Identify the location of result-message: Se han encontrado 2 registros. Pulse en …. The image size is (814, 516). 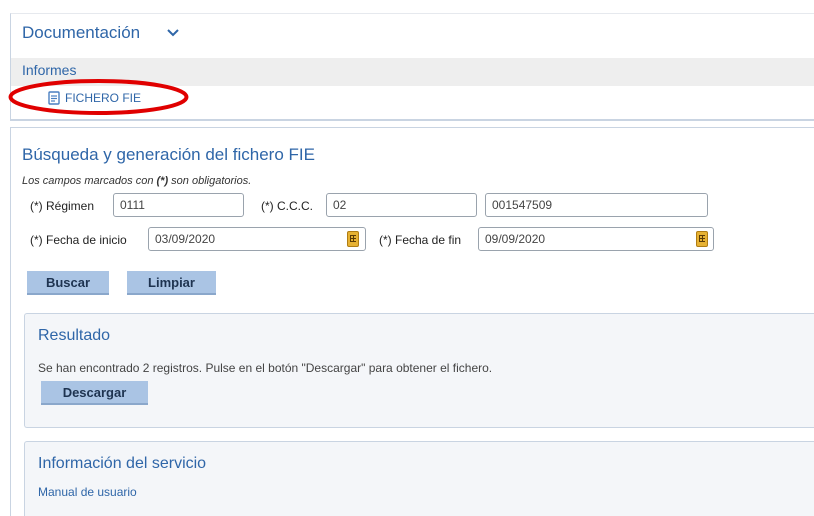
(265, 368).